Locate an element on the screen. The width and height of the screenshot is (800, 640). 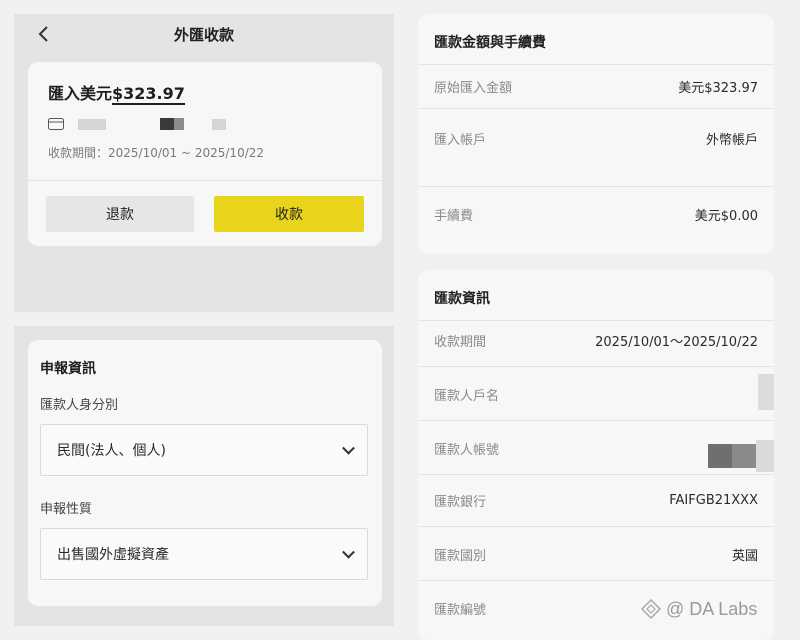
remit-row-label: 匯款人帳號 is located at coordinates (467, 450).